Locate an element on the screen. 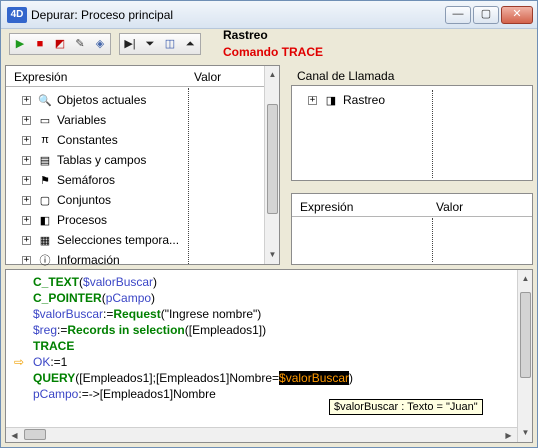 This screenshot has width=538, height=448. code-token: :=->[Empleados1]Nombre is located at coordinates (147, 394).